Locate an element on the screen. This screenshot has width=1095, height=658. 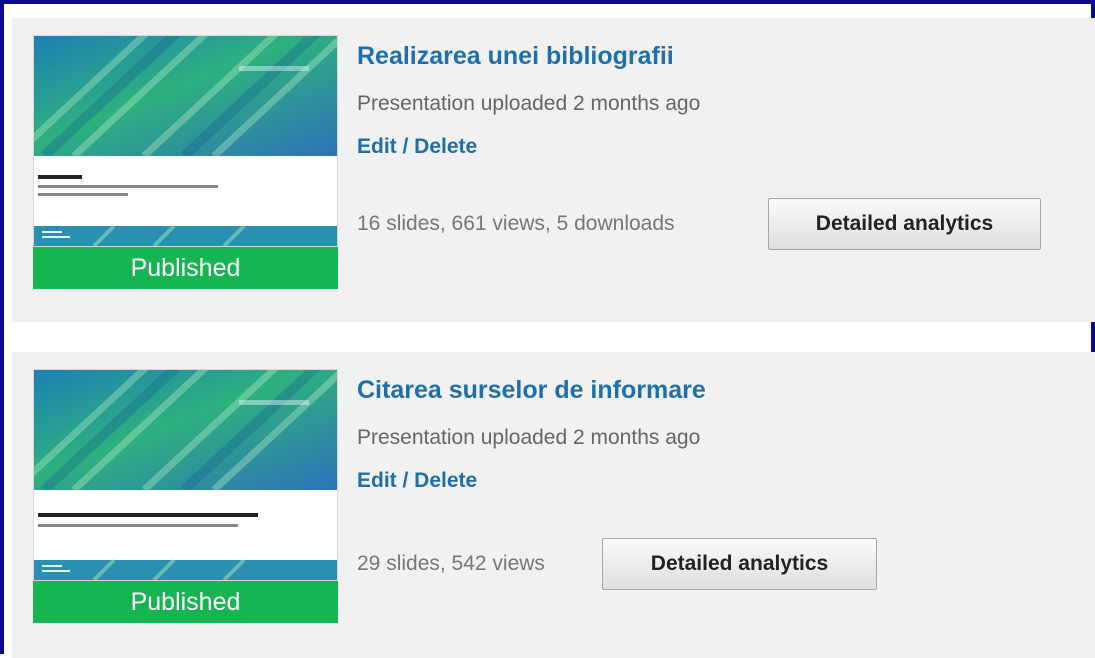
presentation-title-link: Citarea surselor de informare is located at coordinates (531, 390).